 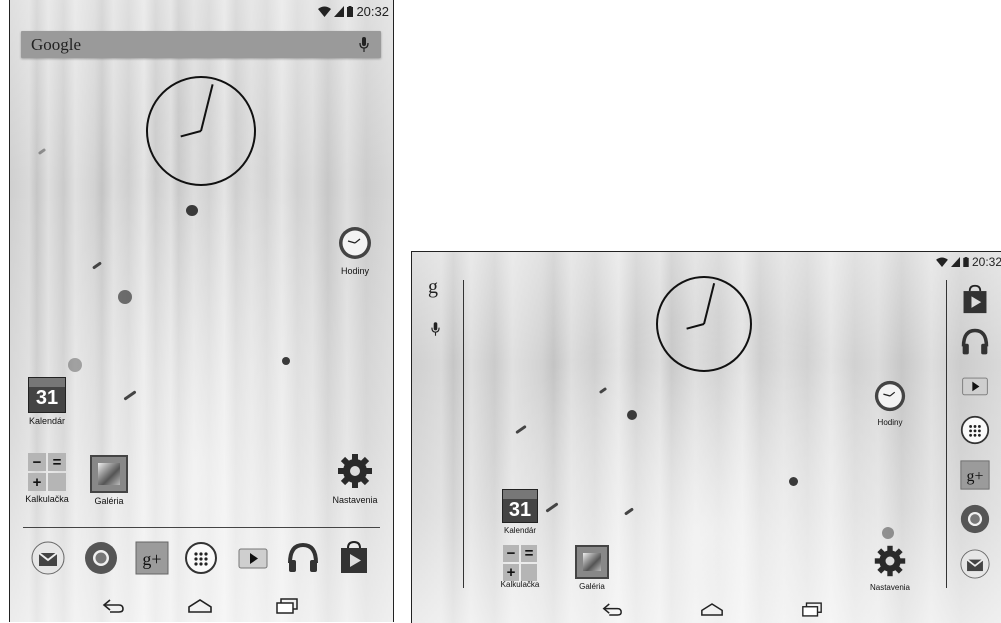 What do you see at coordinates (56, 44) in the screenshot?
I see `google-logo: Google` at bounding box center [56, 44].